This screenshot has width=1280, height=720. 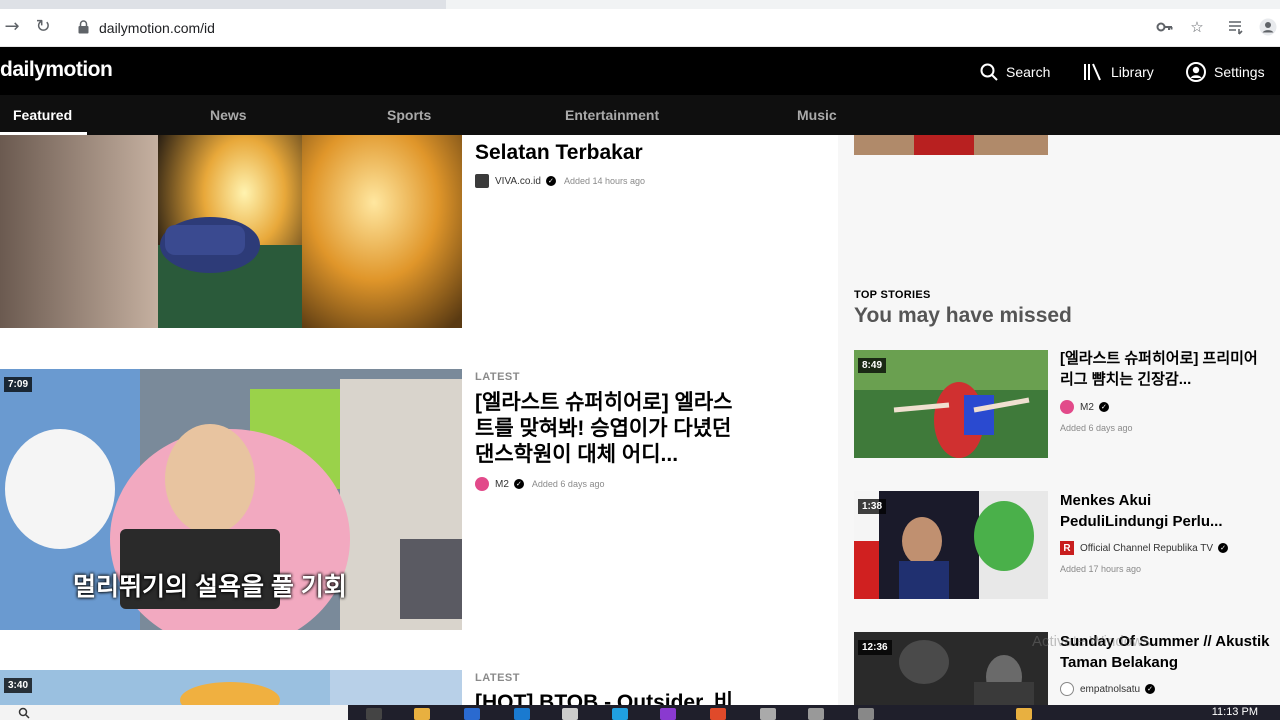 I want to click on reading-list-icon, so click(x=1236, y=27).